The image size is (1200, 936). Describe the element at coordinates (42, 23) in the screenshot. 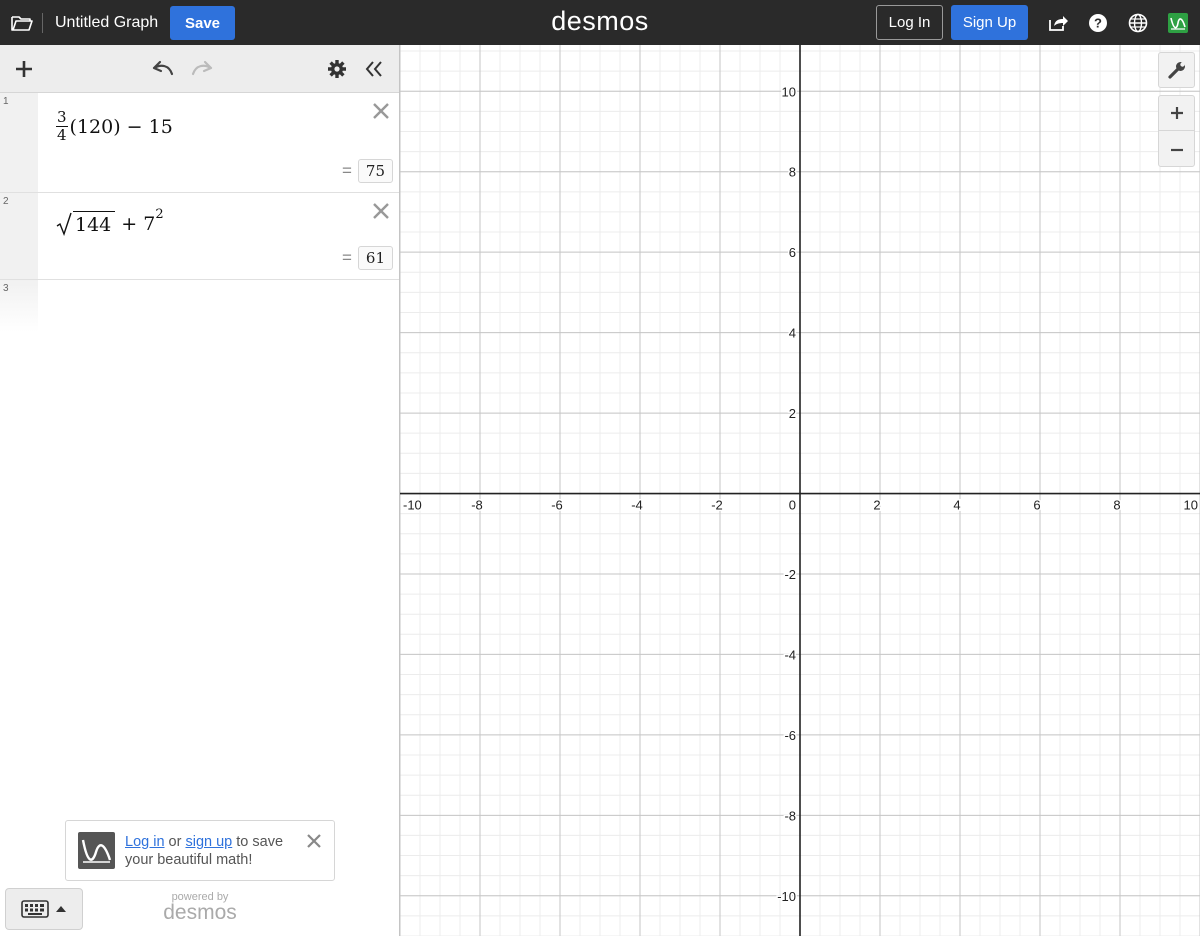

I see `header-divider` at that location.